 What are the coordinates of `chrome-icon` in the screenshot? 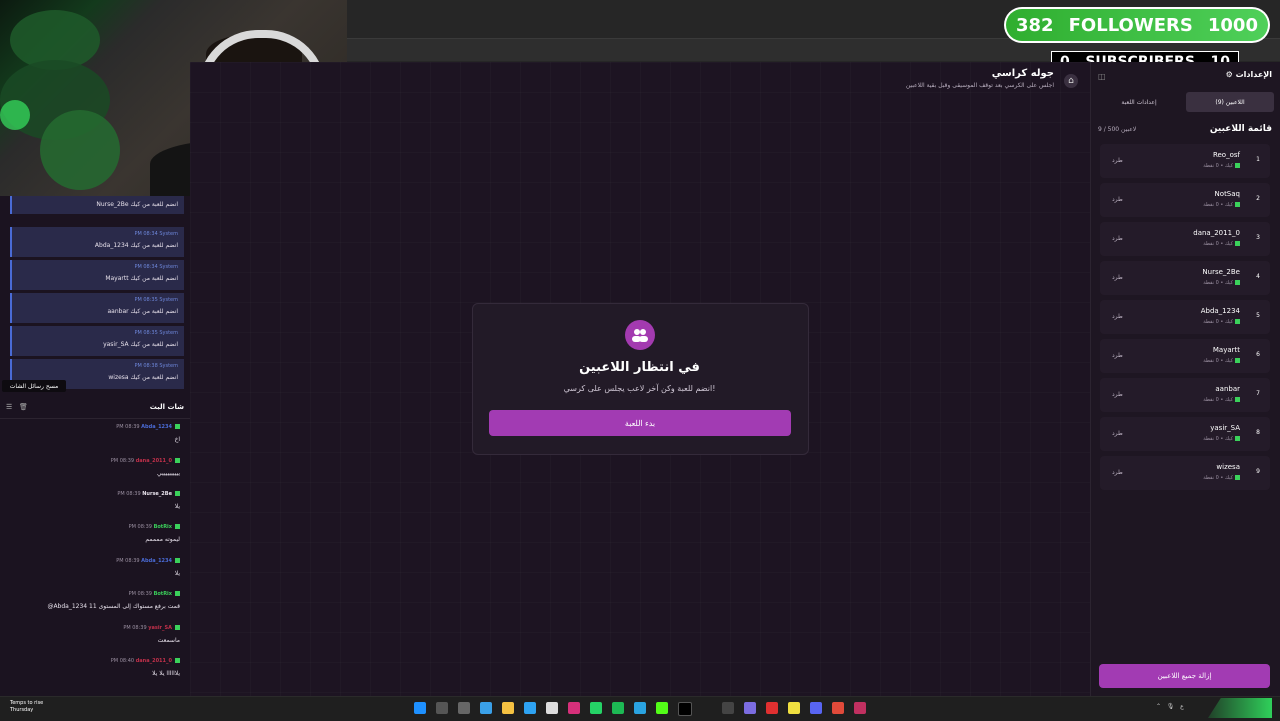 It's located at (838, 708).